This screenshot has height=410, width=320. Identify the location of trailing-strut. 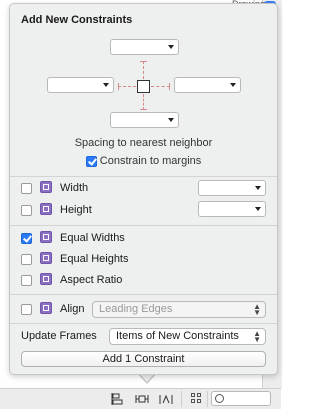
(160, 86).